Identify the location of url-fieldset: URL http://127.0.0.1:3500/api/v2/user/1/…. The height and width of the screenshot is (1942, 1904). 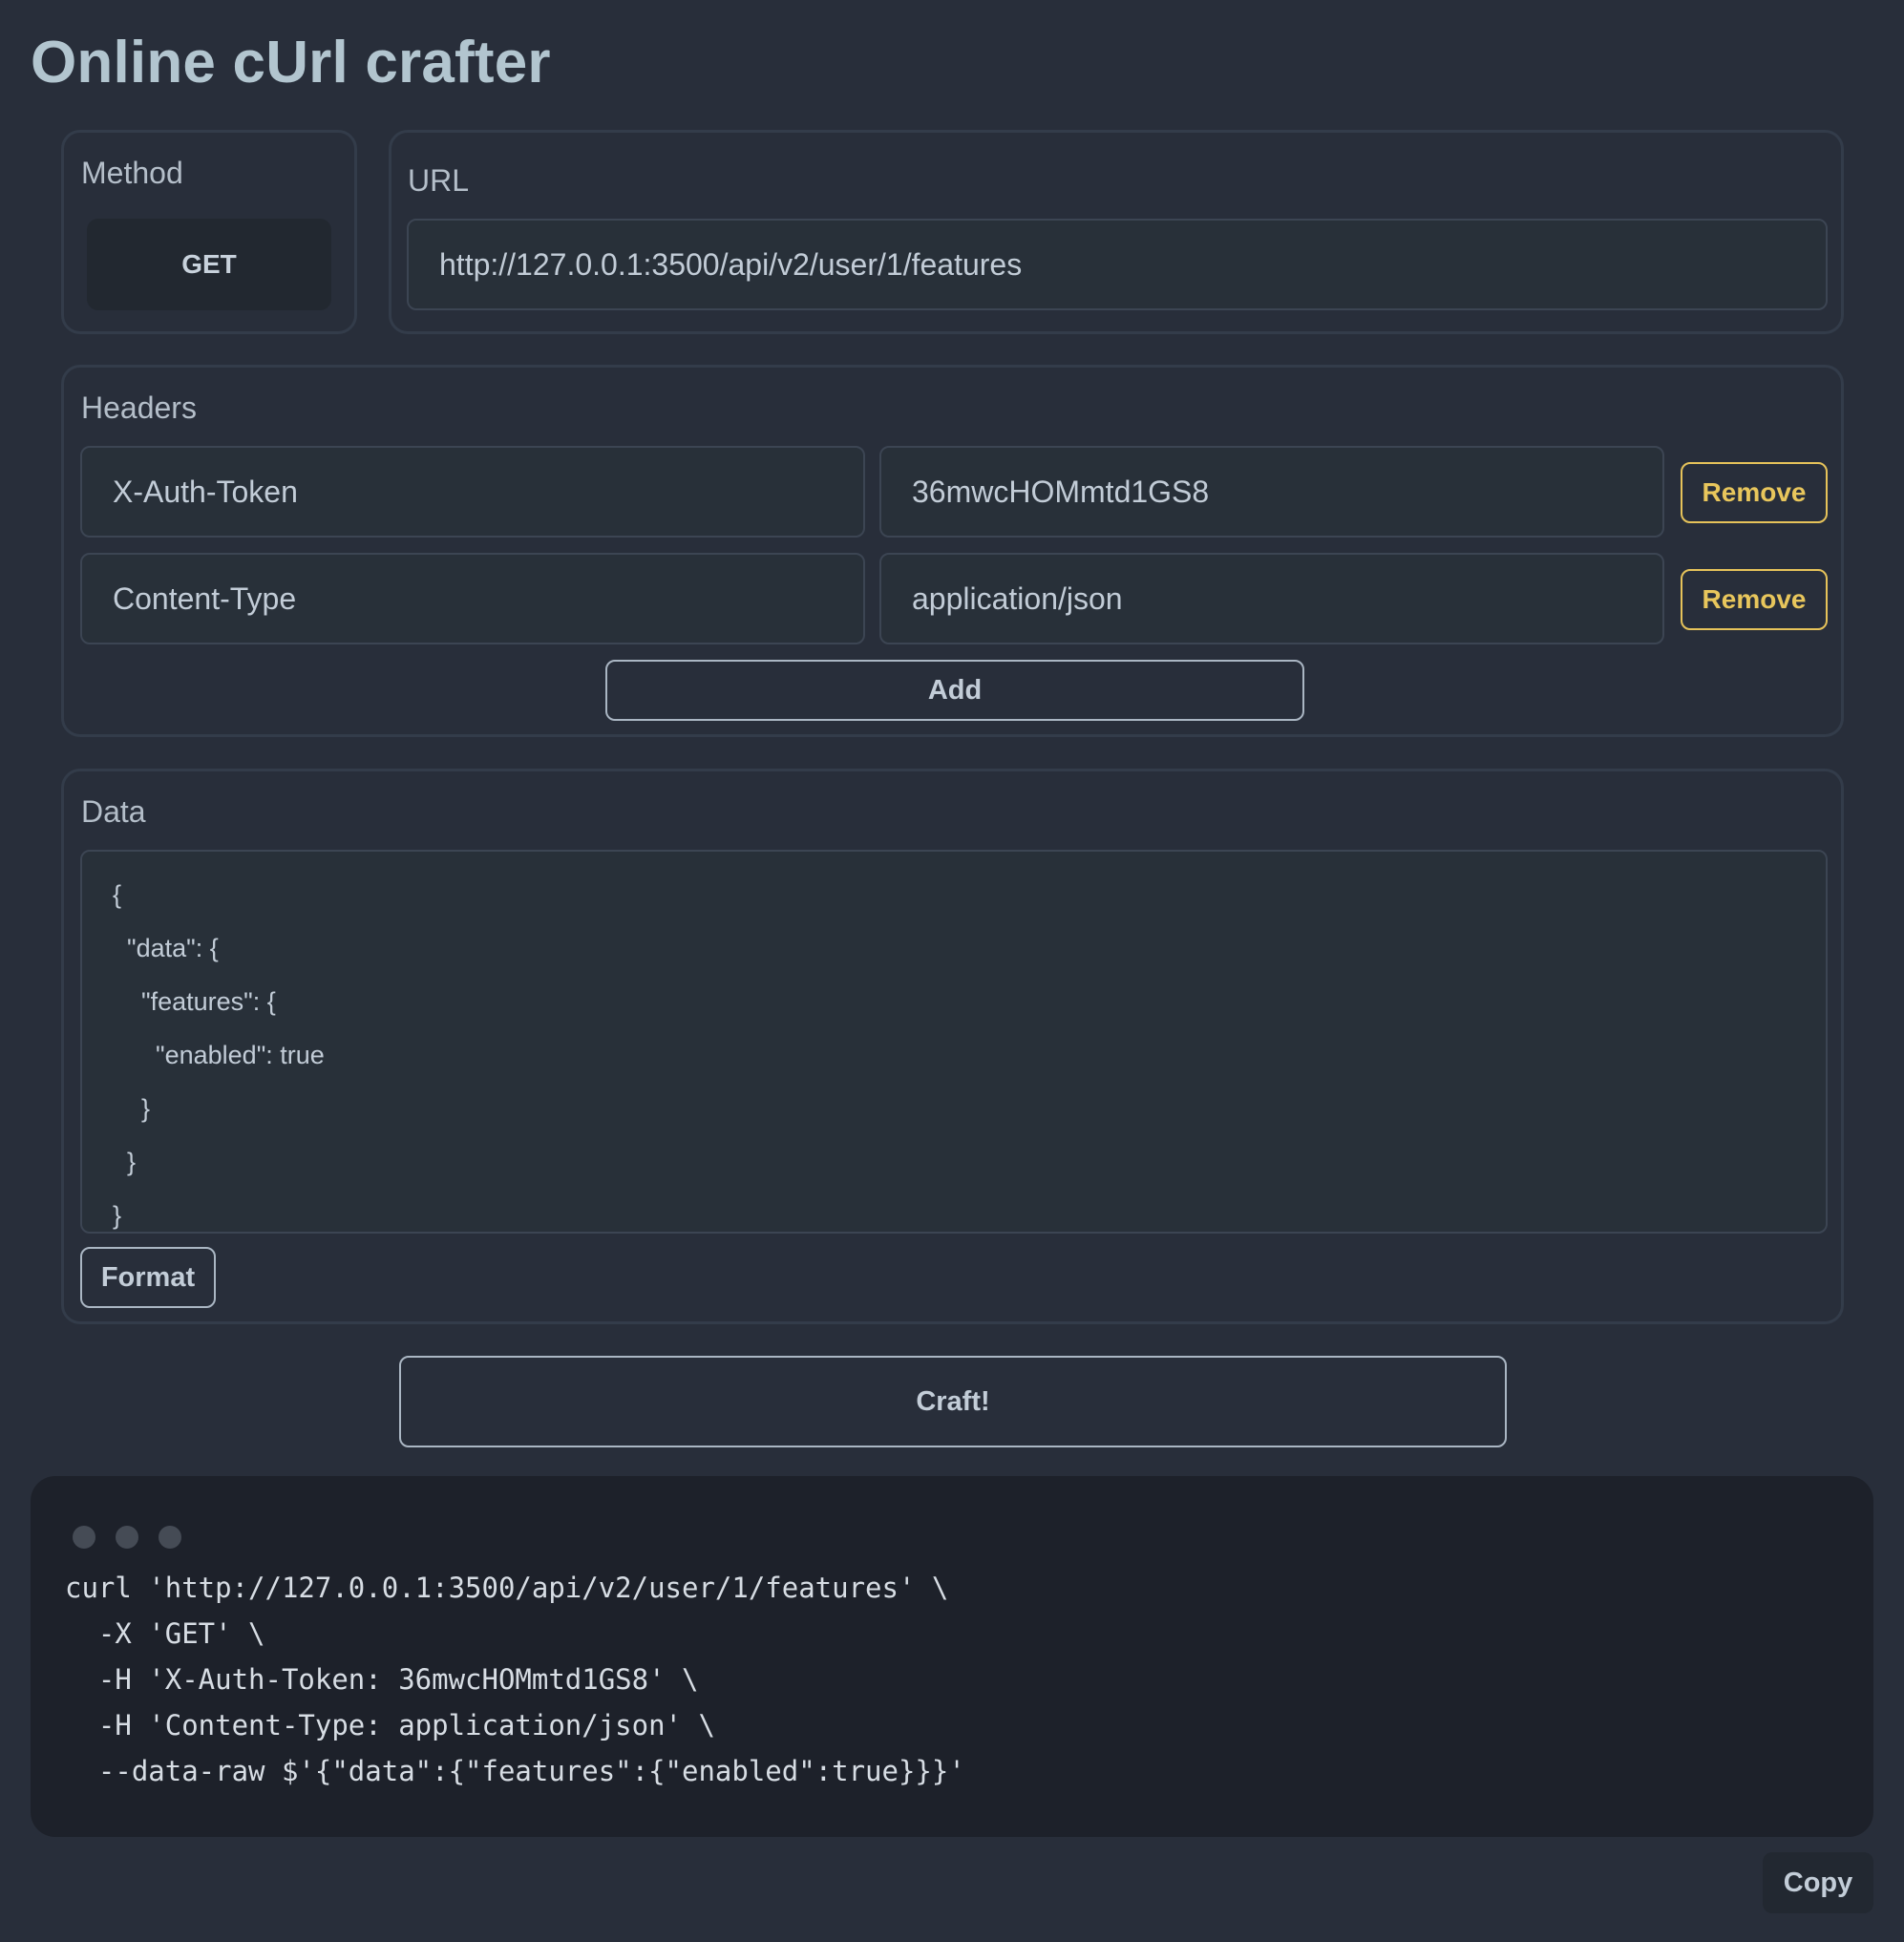
(1117, 232).